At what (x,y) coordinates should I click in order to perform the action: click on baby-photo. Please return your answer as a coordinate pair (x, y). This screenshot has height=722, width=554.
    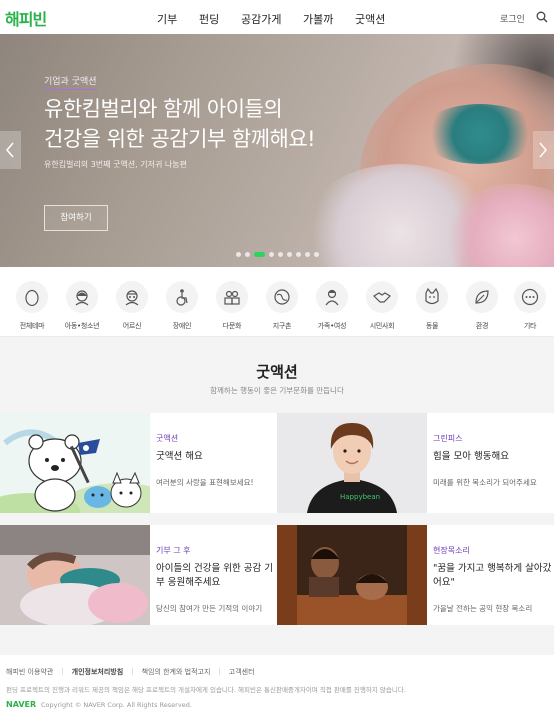
    Looking at the image, I should click on (75, 575).